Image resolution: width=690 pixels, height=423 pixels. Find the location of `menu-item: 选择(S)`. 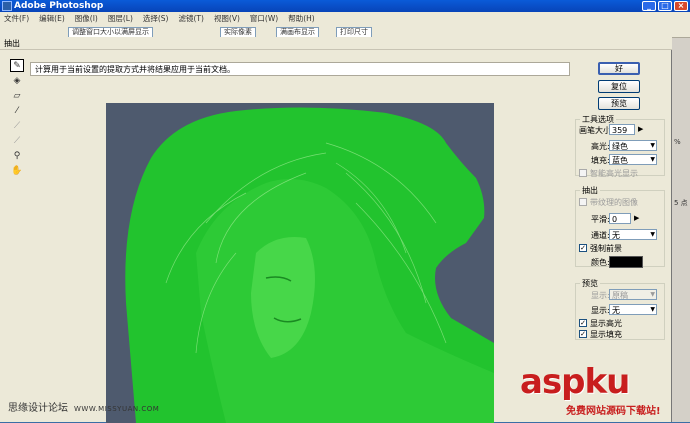

menu-item: 选择(S) is located at coordinates (156, 18).